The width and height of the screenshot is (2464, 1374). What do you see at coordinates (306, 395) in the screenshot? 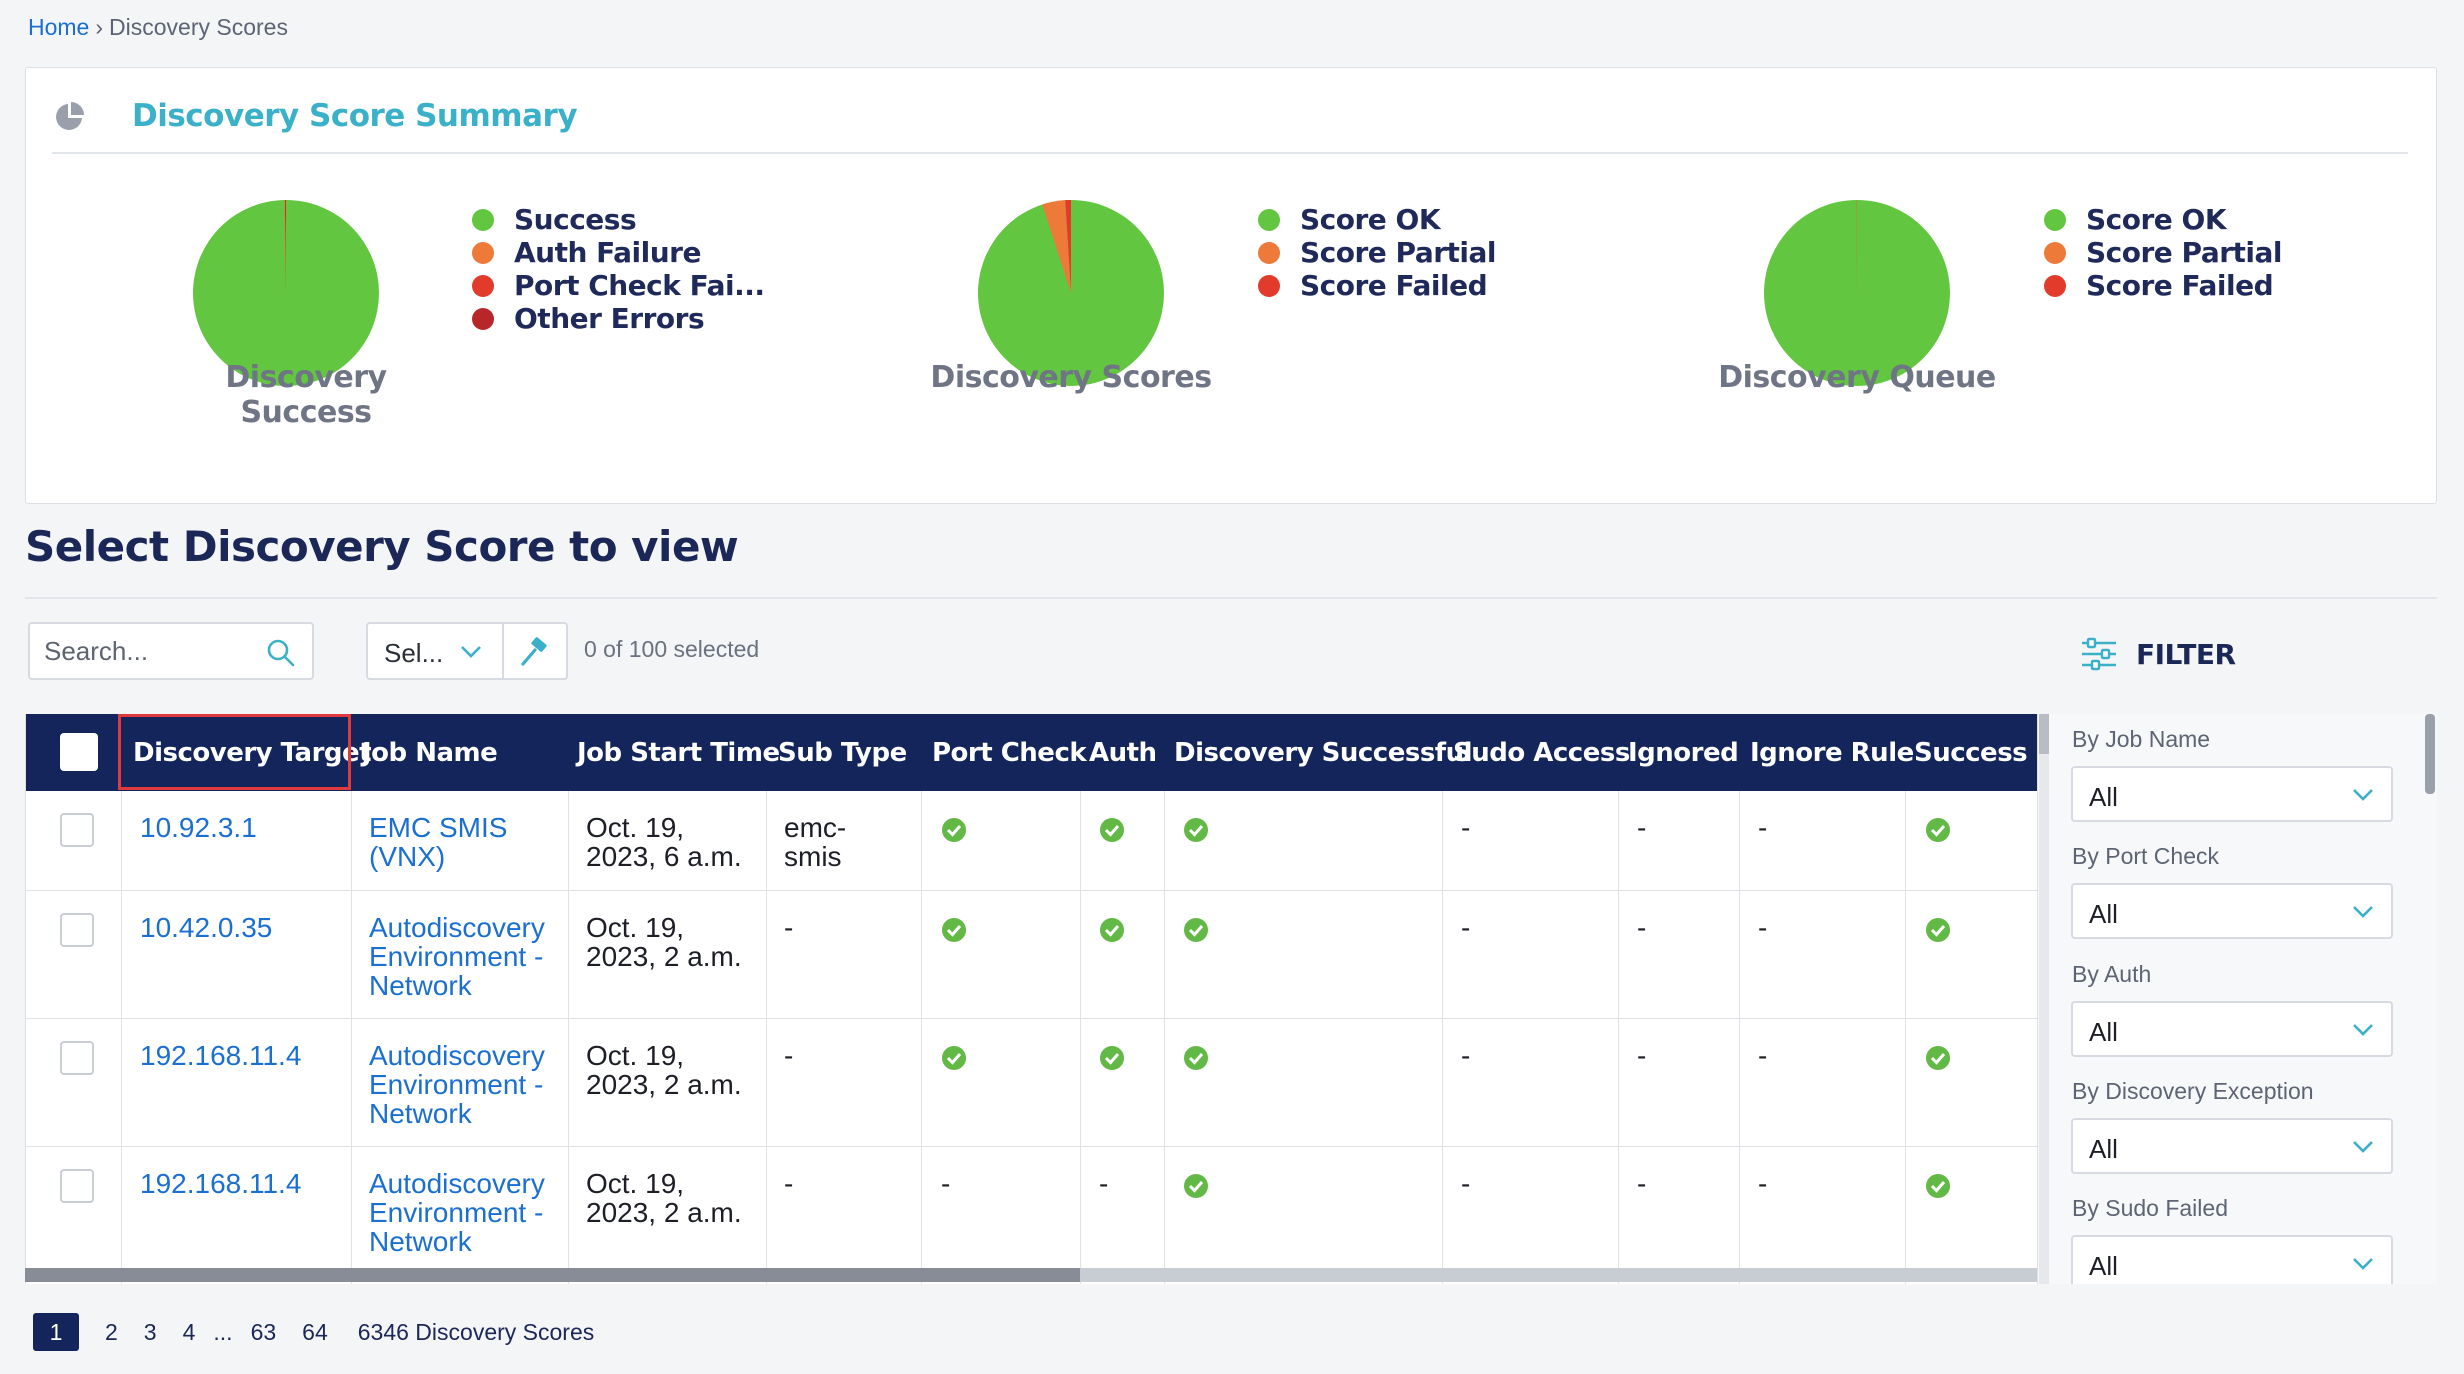
I see `discovery-success-label: Discovery Success` at bounding box center [306, 395].